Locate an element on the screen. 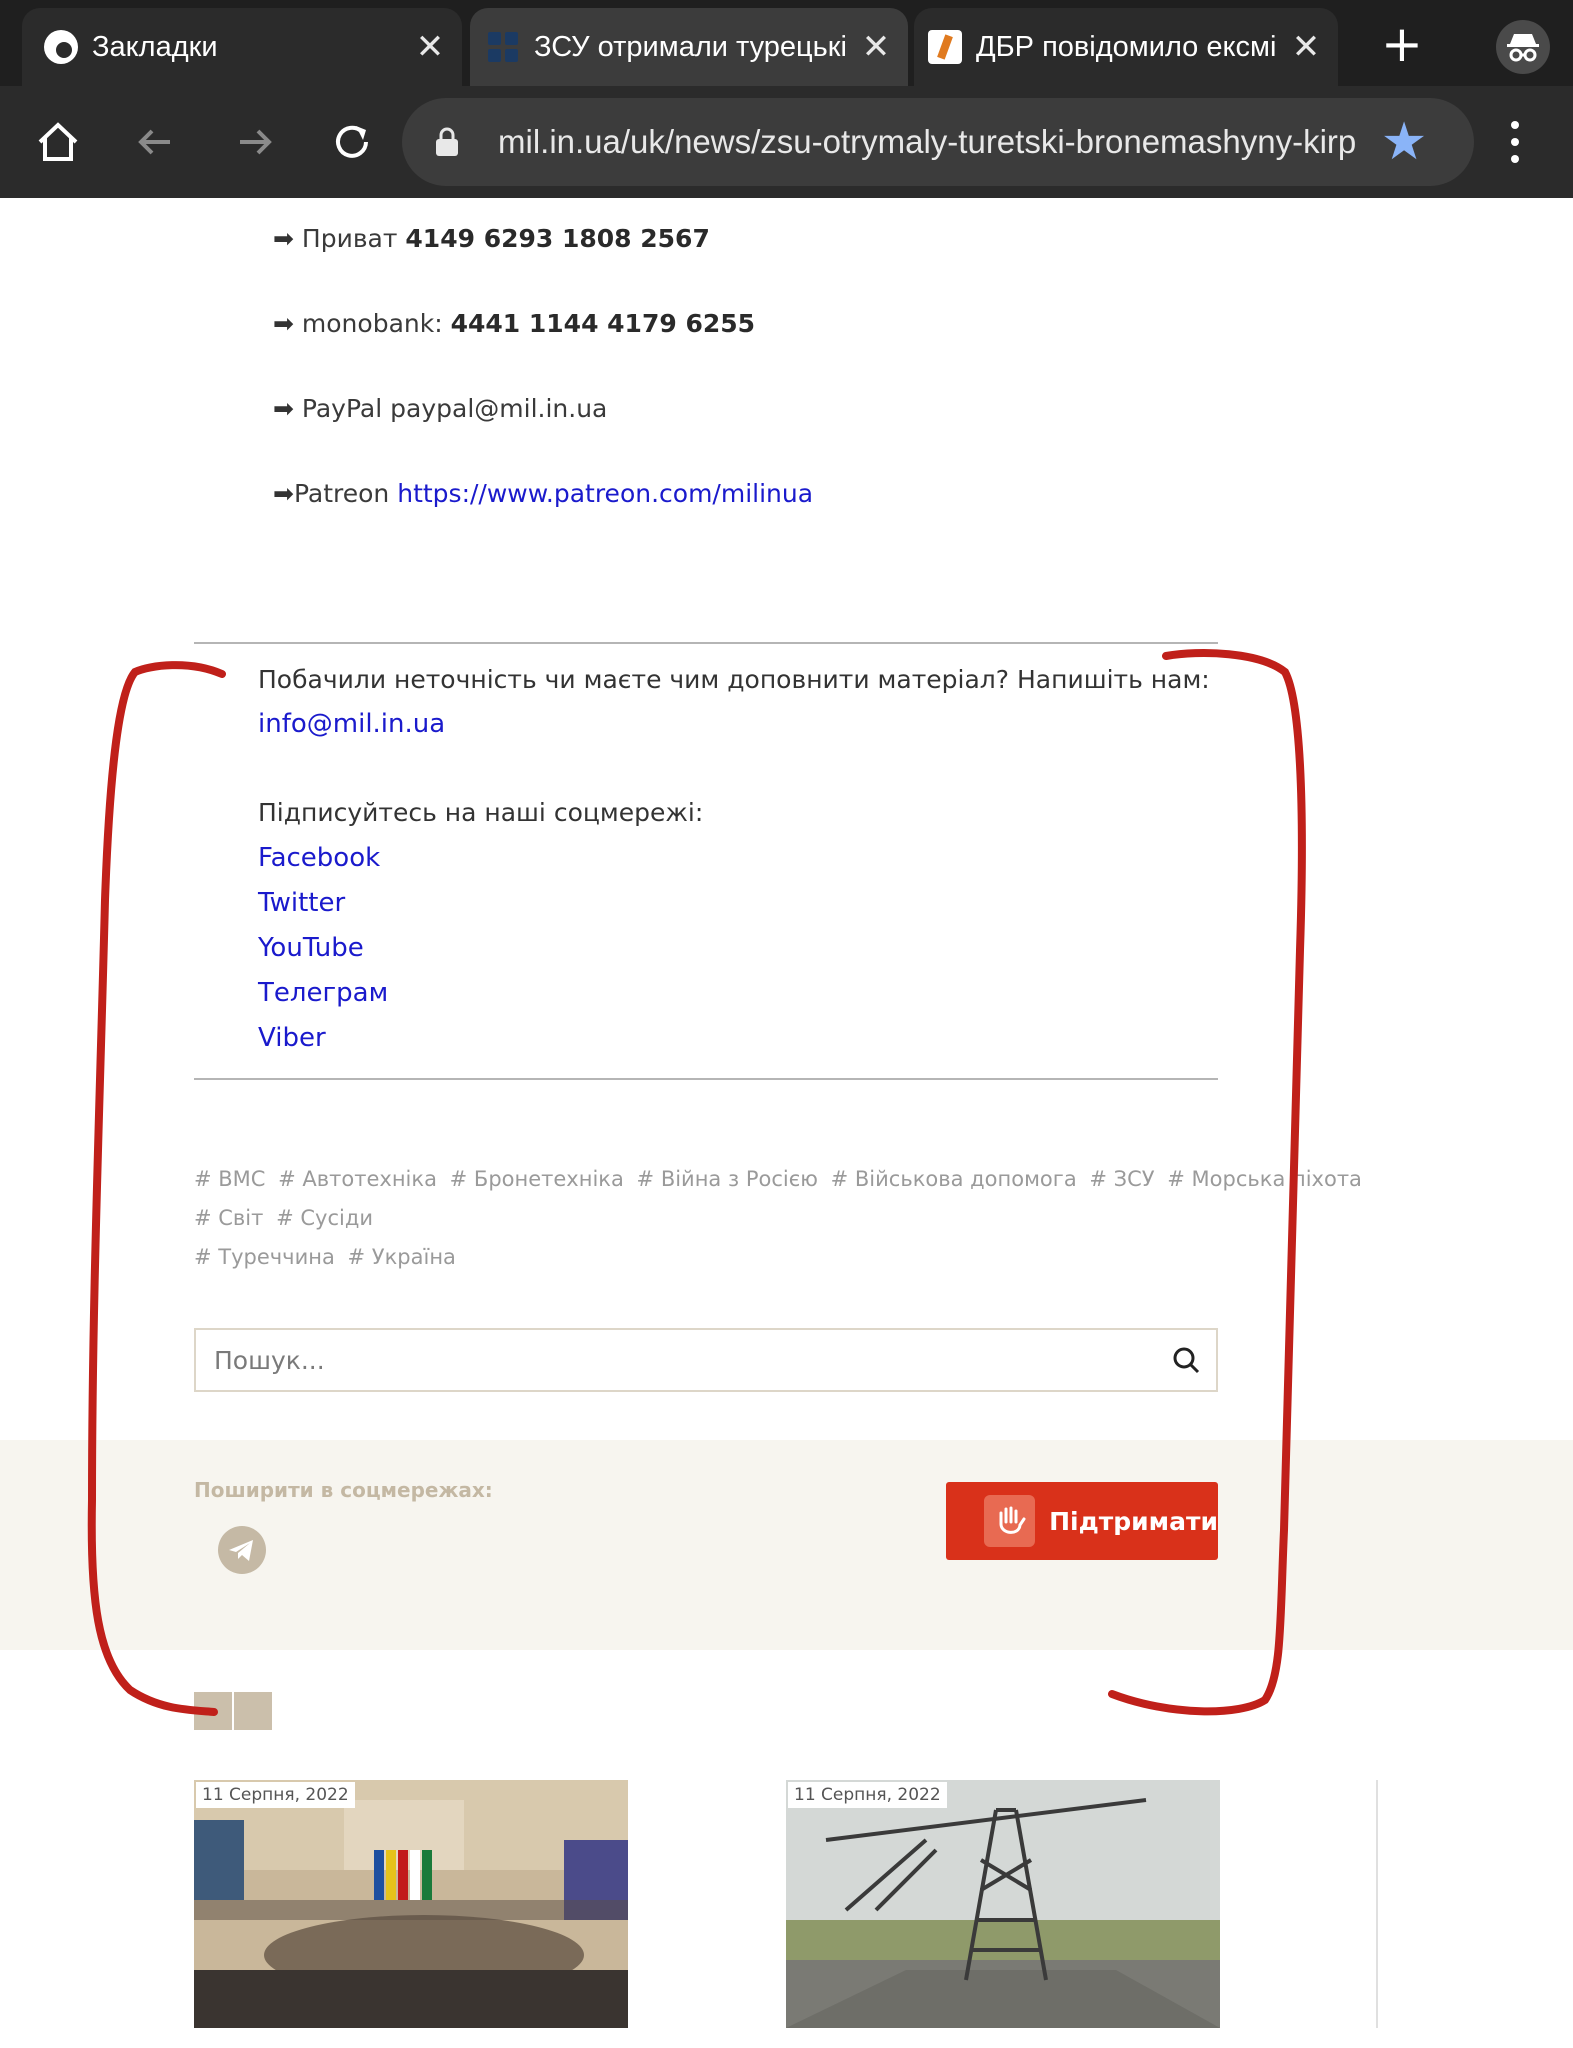 This screenshot has width=1573, height=2048. tag-row: # Туреччина # Україна is located at coordinates (789, 1257).